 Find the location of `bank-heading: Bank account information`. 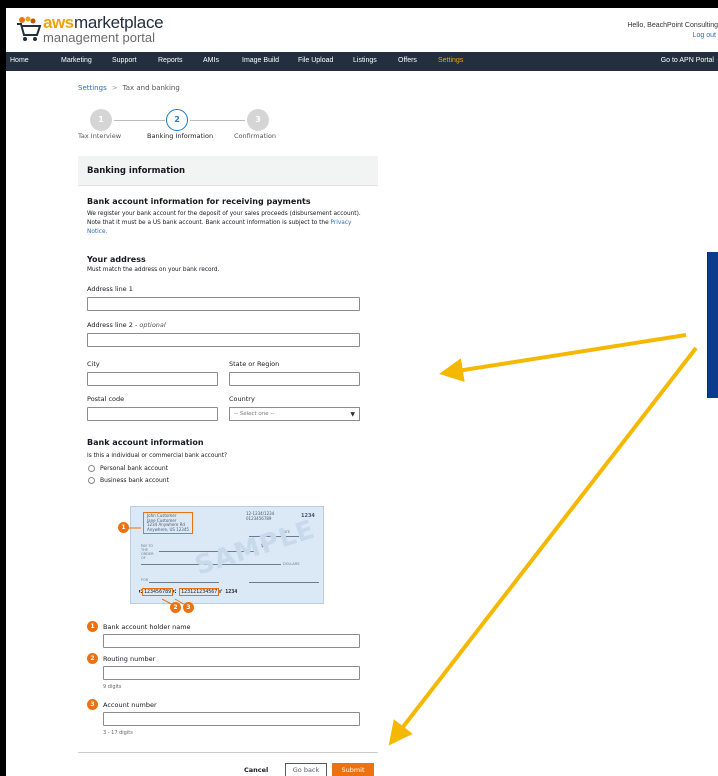

bank-heading: Bank account information is located at coordinates (145, 442).